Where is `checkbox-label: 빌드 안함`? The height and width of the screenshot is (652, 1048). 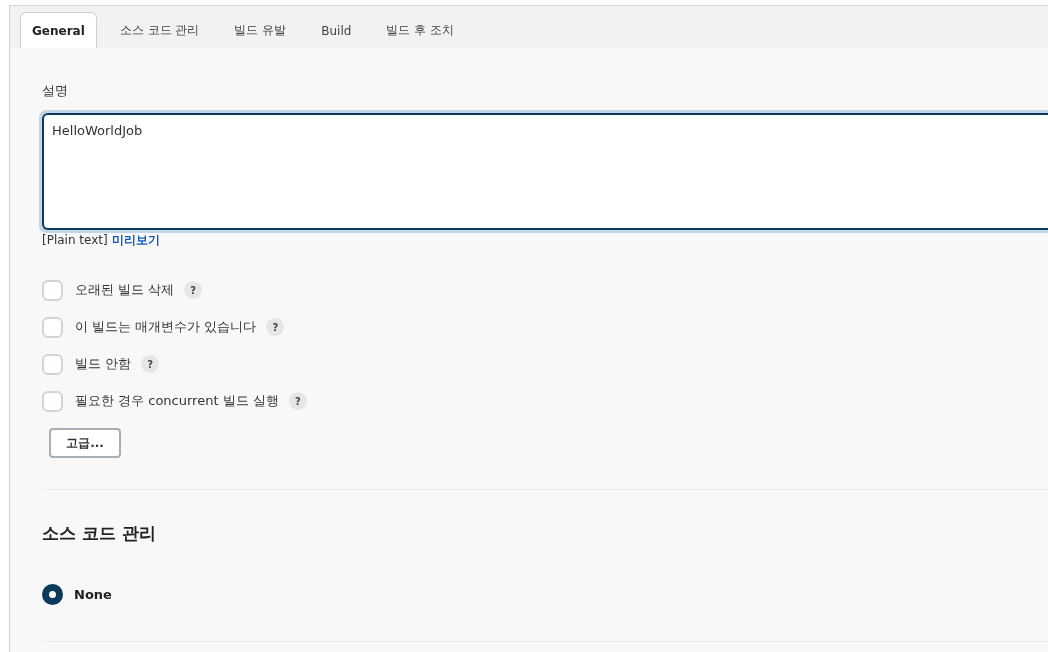 checkbox-label: 빌드 안함 is located at coordinates (103, 364).